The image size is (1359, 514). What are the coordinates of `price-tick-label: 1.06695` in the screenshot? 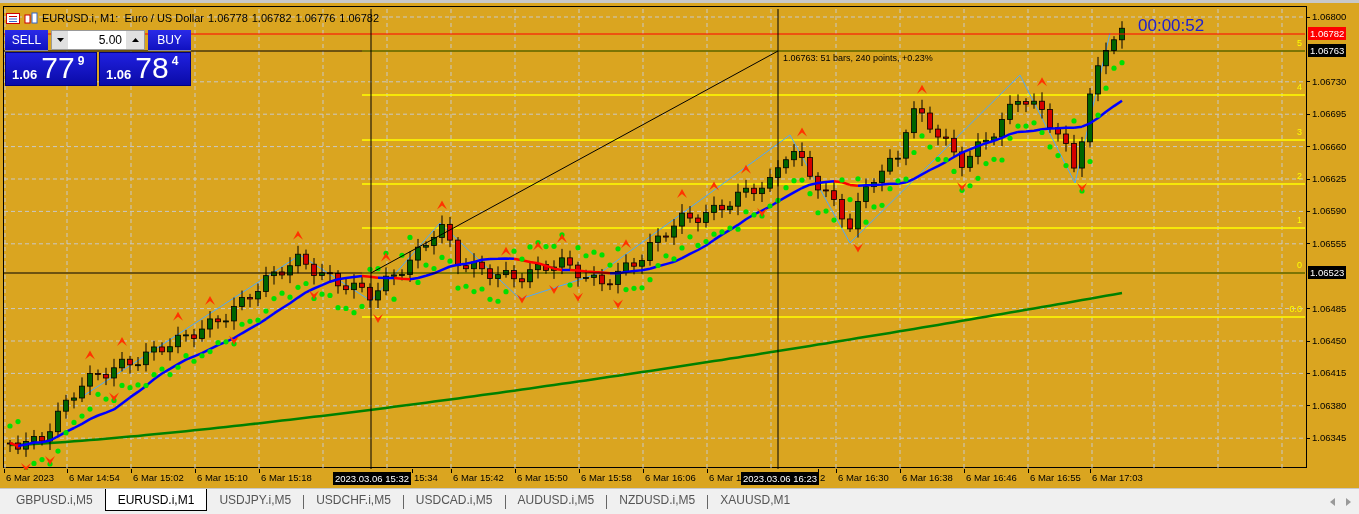 It's located at (1329, 114).